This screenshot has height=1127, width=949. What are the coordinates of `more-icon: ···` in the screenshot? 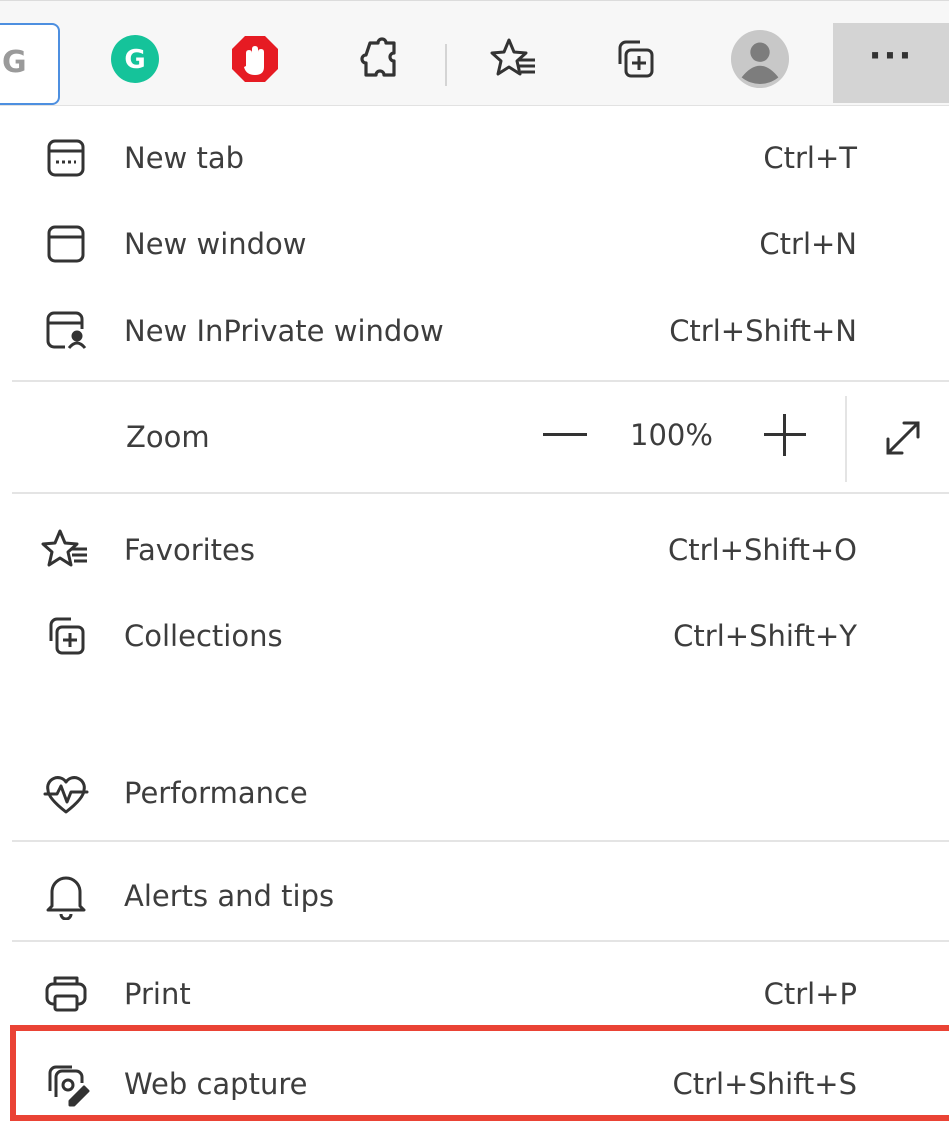 It's located at (891, 63).